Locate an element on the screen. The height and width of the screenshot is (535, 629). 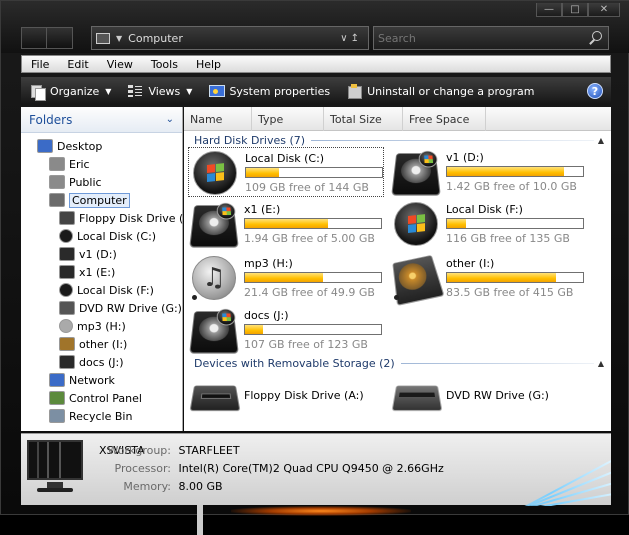
folder-tree-item: Recycle Bin is located at coordinates (90, 416).